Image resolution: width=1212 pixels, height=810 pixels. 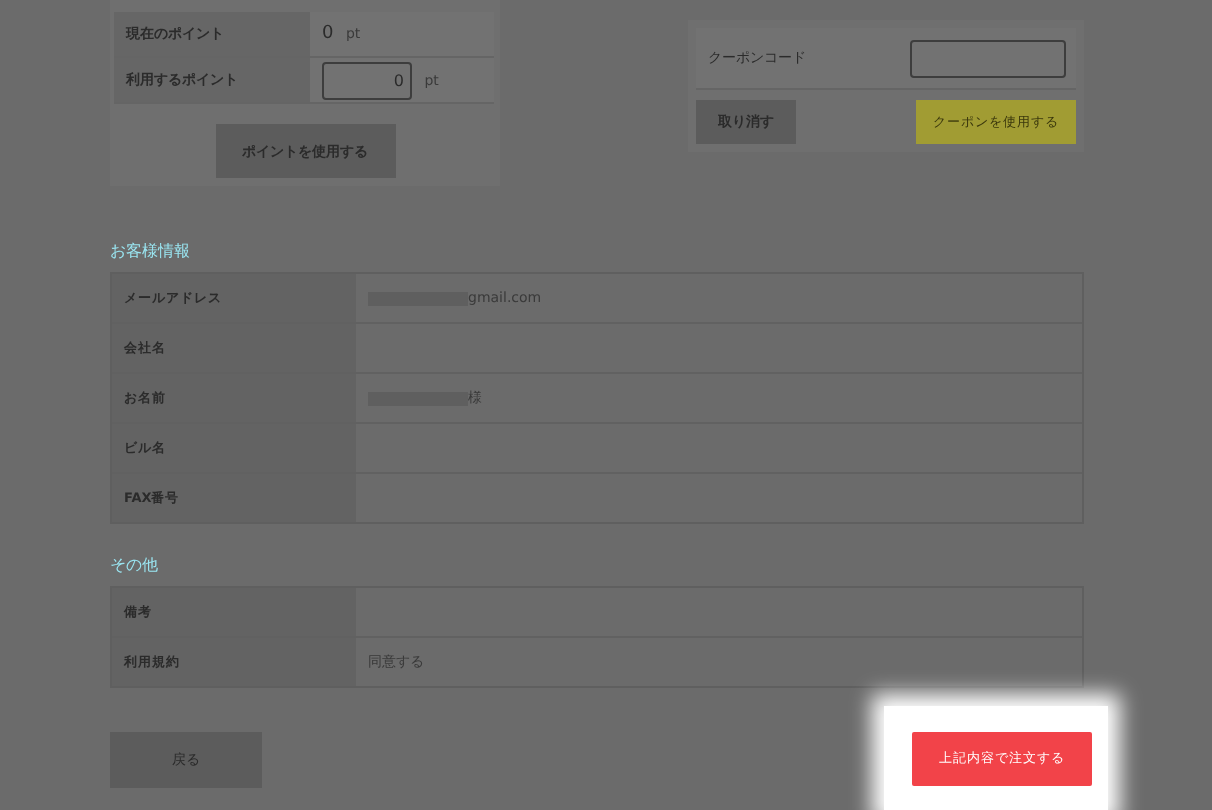 I want to click on coupon-code-field, so click(x=987, y=58).